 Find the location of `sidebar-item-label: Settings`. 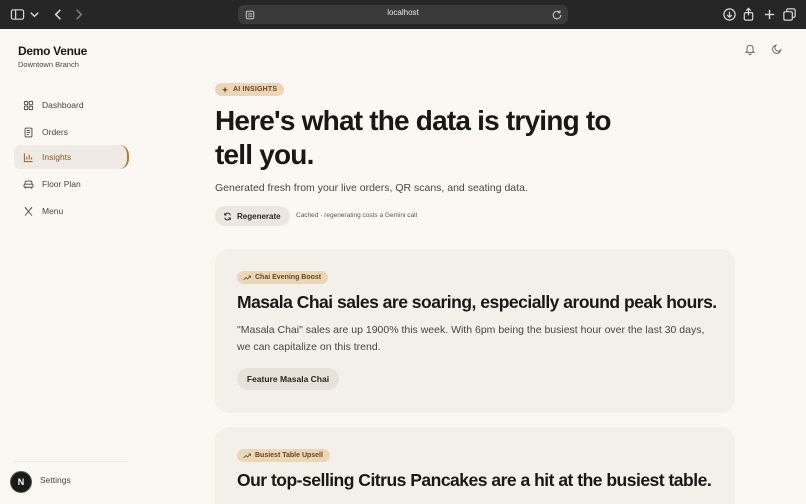

sidebar-item-label: Settings is located at coordinates (55, 480).